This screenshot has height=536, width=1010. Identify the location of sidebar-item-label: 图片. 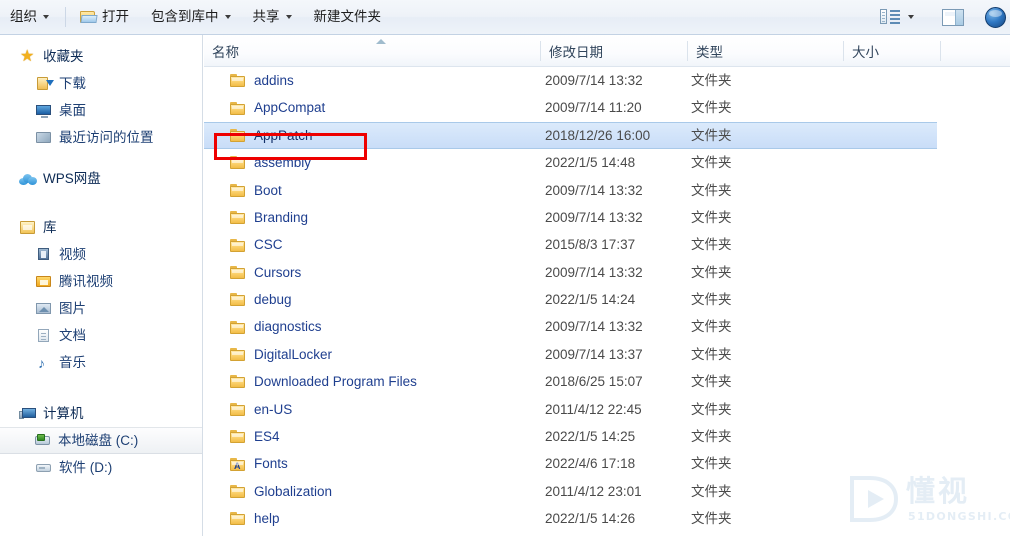
(72, 308).